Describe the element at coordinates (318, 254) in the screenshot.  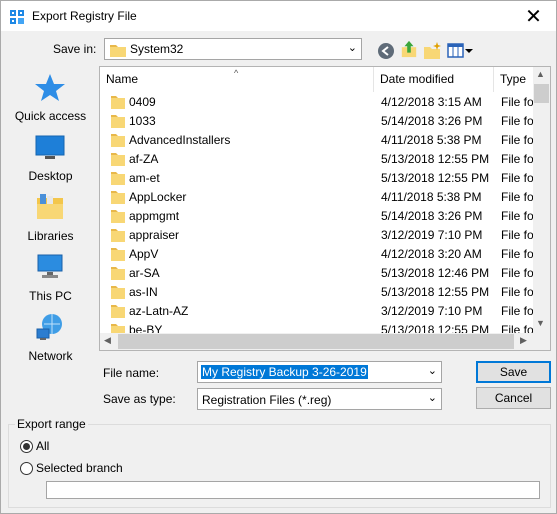
I see `file-row: AppV 4/12/2018 3:20 AM File fol` at that location.